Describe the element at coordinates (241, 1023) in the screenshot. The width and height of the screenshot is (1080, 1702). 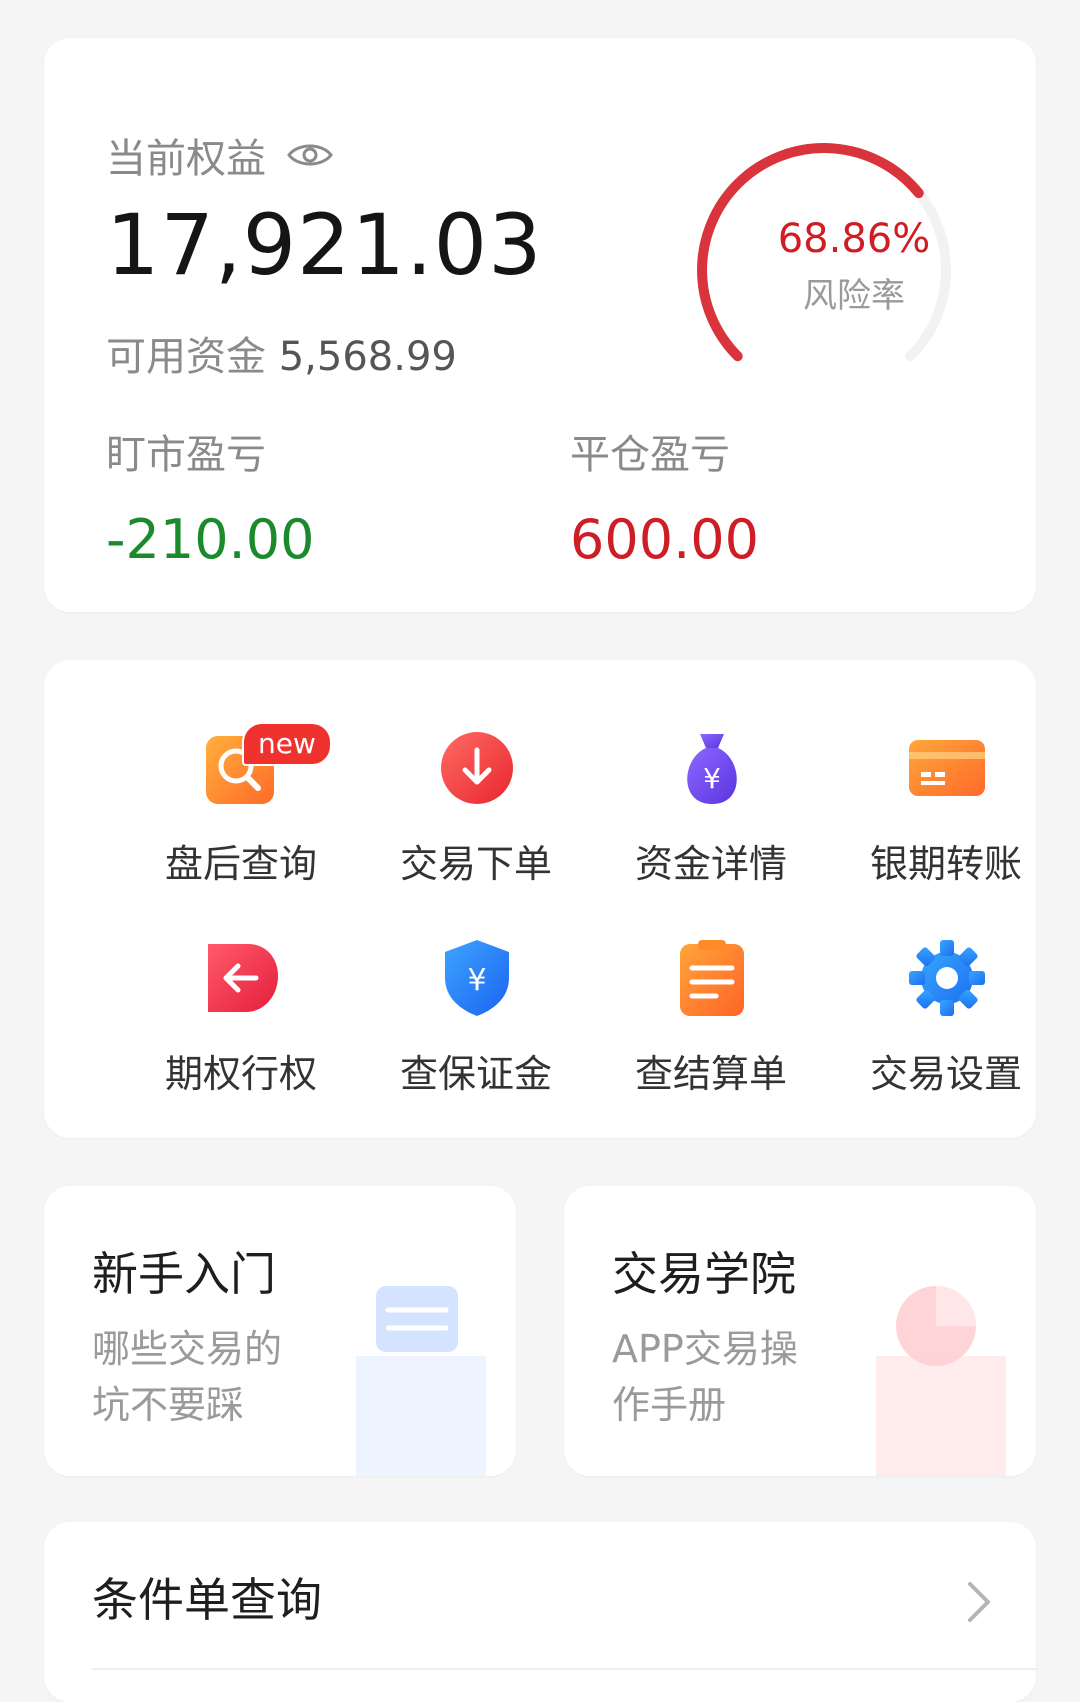
I see `grid-item-option-exercise: 期权行权` at that location.